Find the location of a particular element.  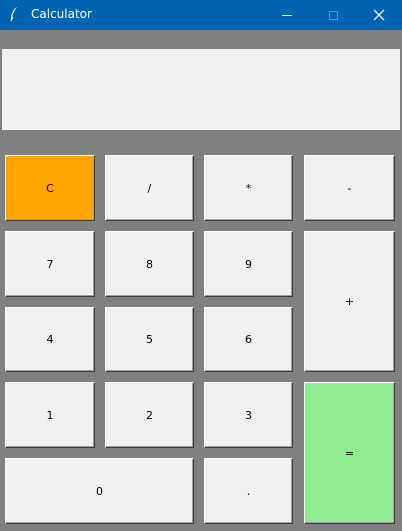

maximize-button is located at coordinates (333, 15).